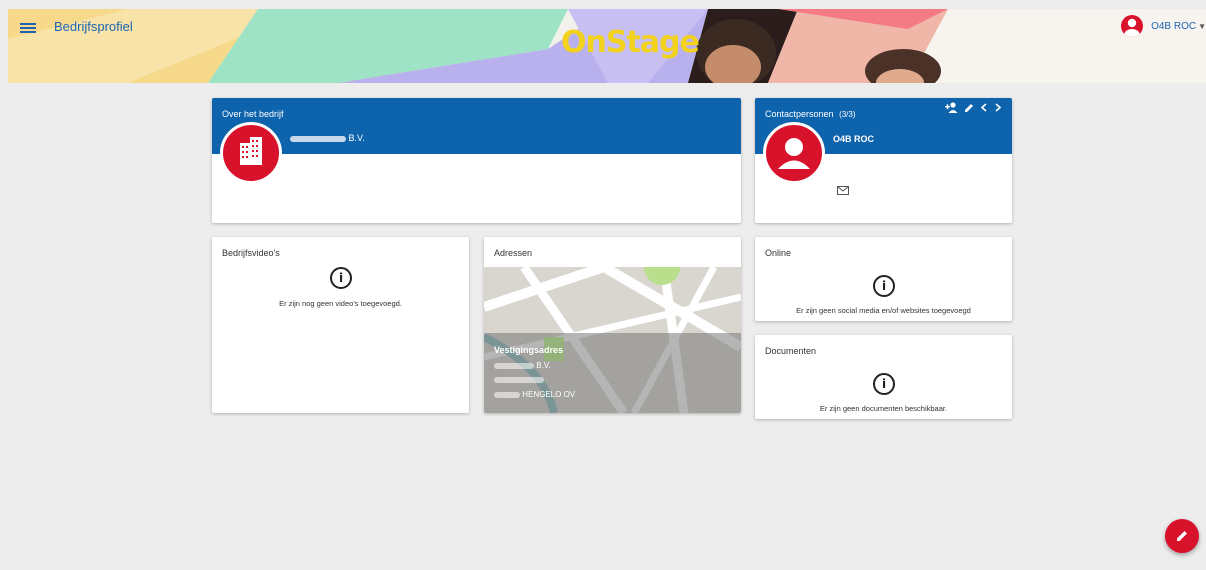 This screenshot has height=570, width=1206. I want to click on user-name: O4B ROC, so click(1174, 26).